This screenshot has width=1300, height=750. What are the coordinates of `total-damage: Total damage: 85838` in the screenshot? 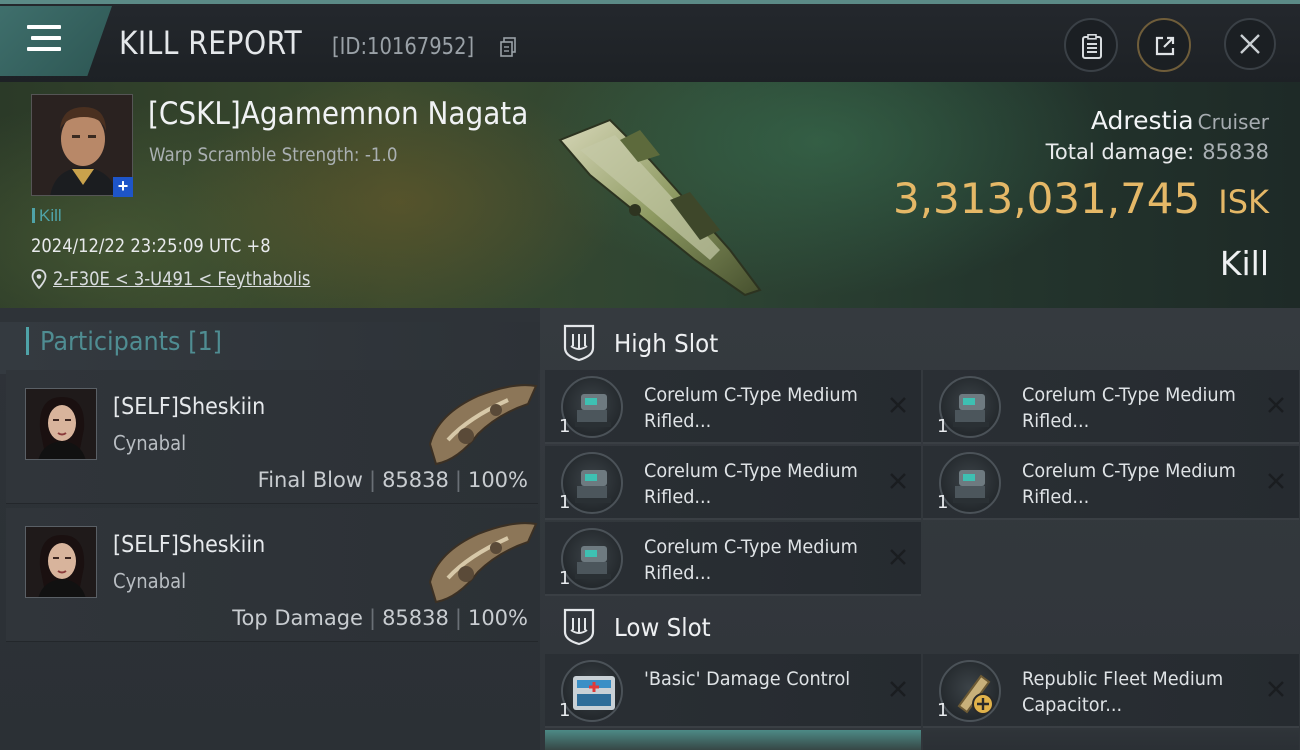 It's located at (1157, 152).